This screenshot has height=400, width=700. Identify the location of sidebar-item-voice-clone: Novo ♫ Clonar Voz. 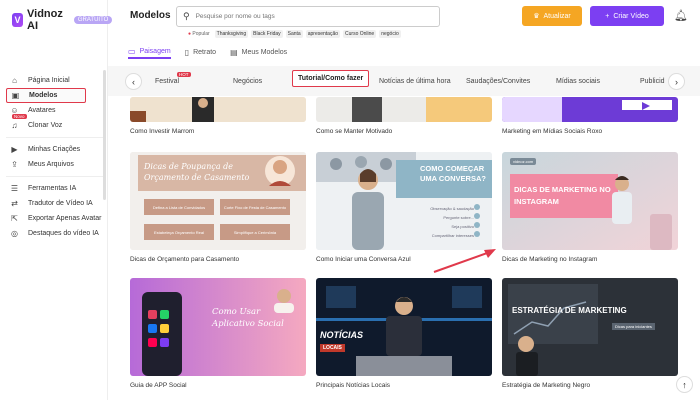
(55, 123).